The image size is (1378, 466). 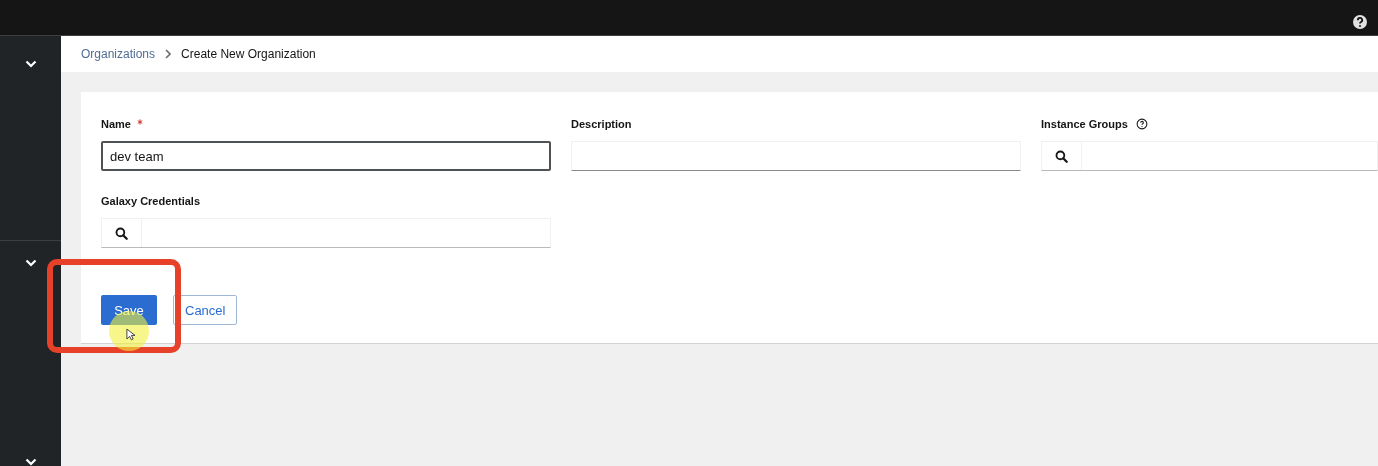 What do you see at coordinates (326, 156) in the screenshot?
I see `text-field: dev team` at bounding box center [326, 156].